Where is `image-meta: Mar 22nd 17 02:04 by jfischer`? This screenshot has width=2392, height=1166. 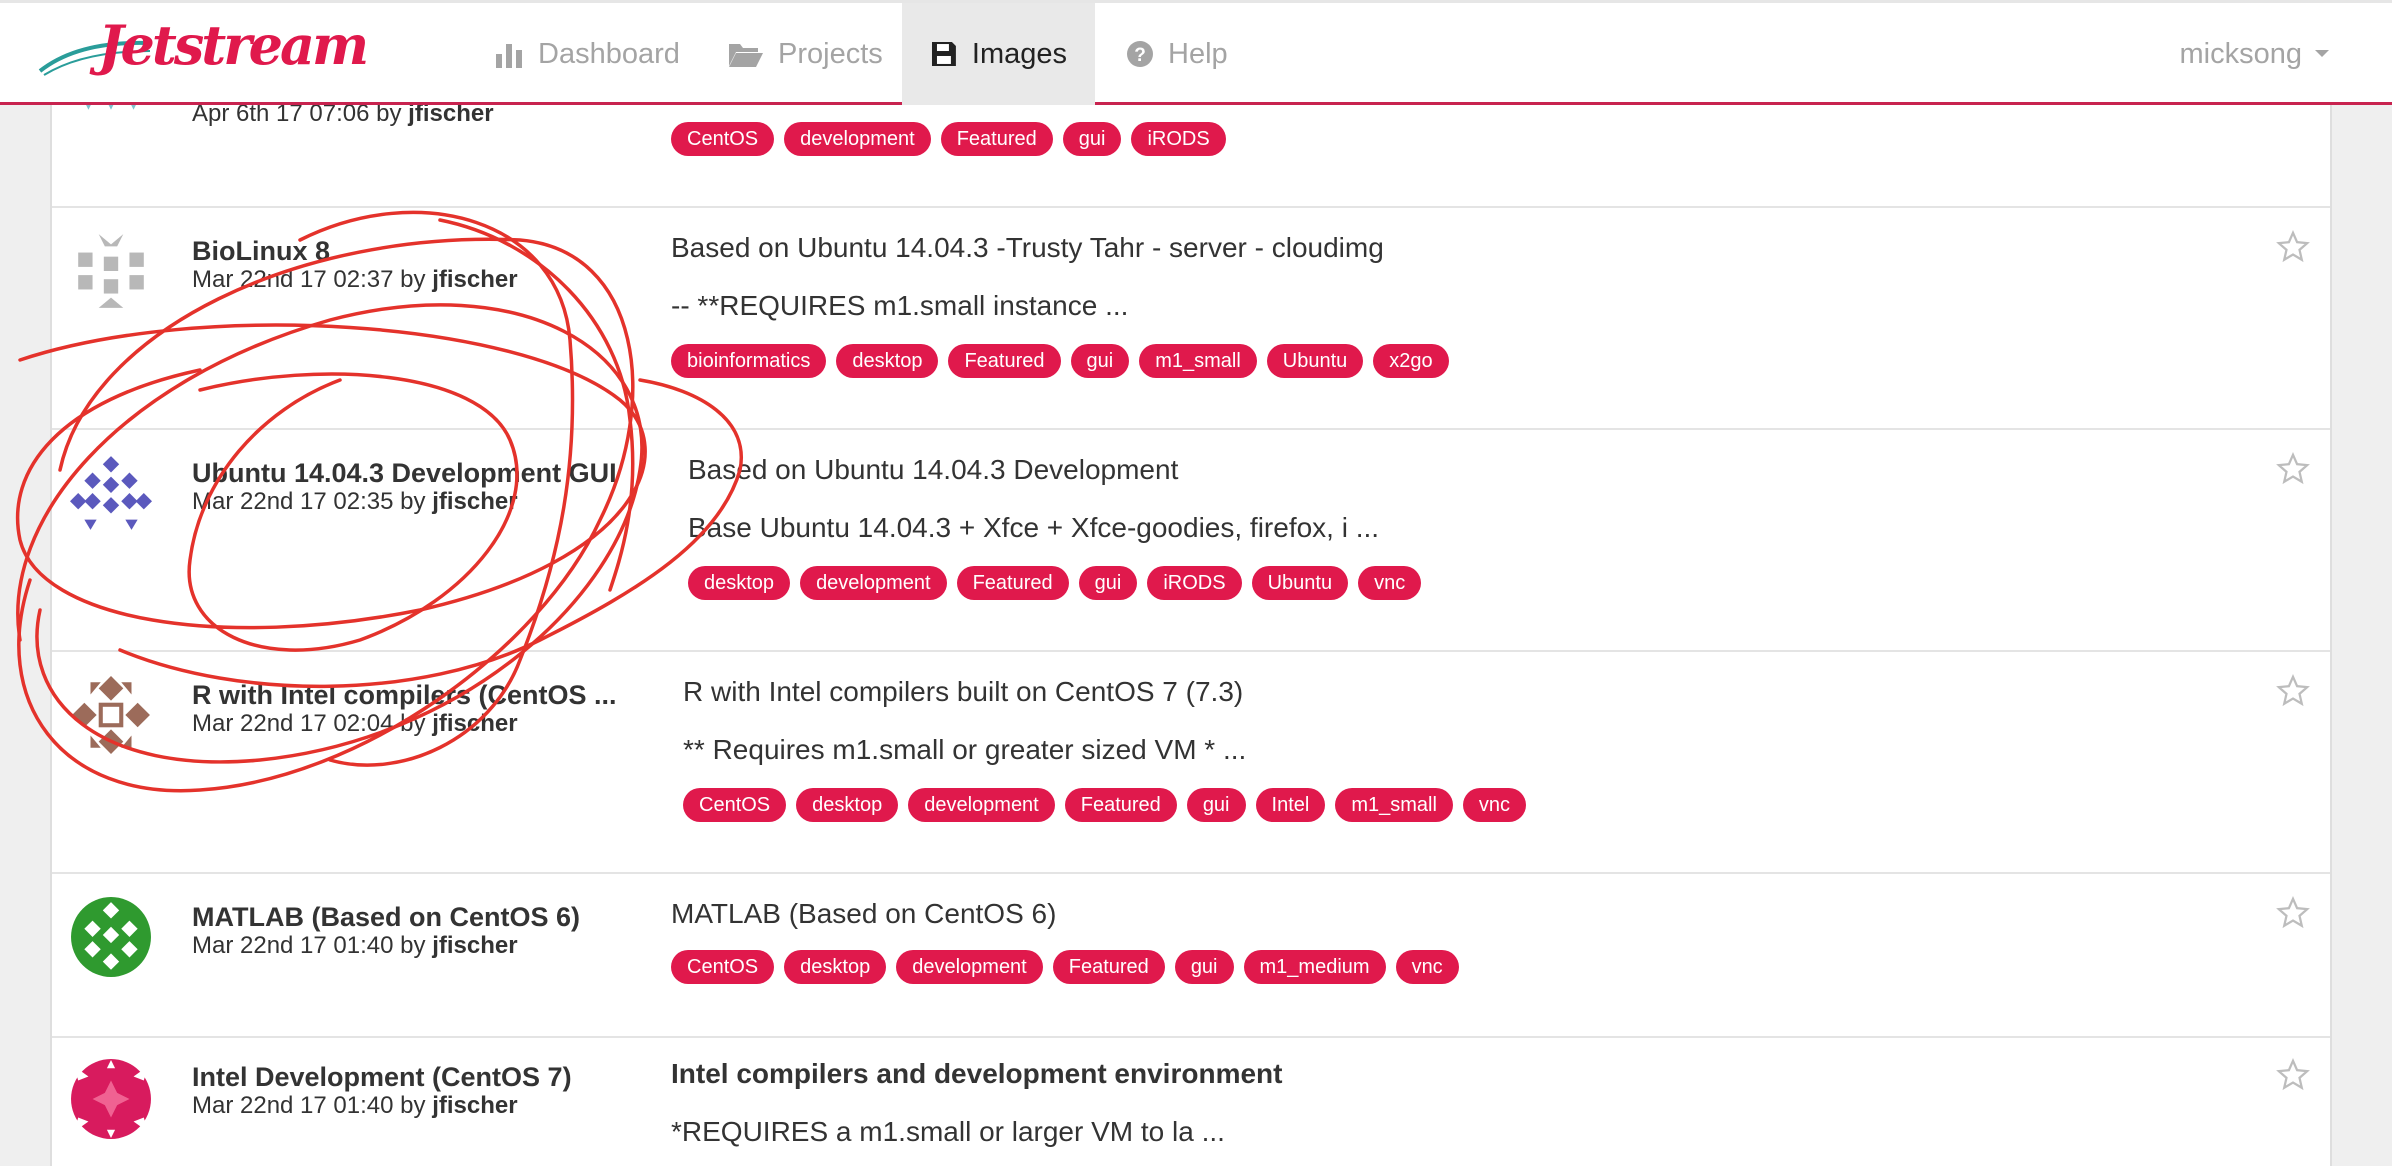
image-meta: Mar 22nd 17 02:04 by jfischer is located at coordinates (355, 723).